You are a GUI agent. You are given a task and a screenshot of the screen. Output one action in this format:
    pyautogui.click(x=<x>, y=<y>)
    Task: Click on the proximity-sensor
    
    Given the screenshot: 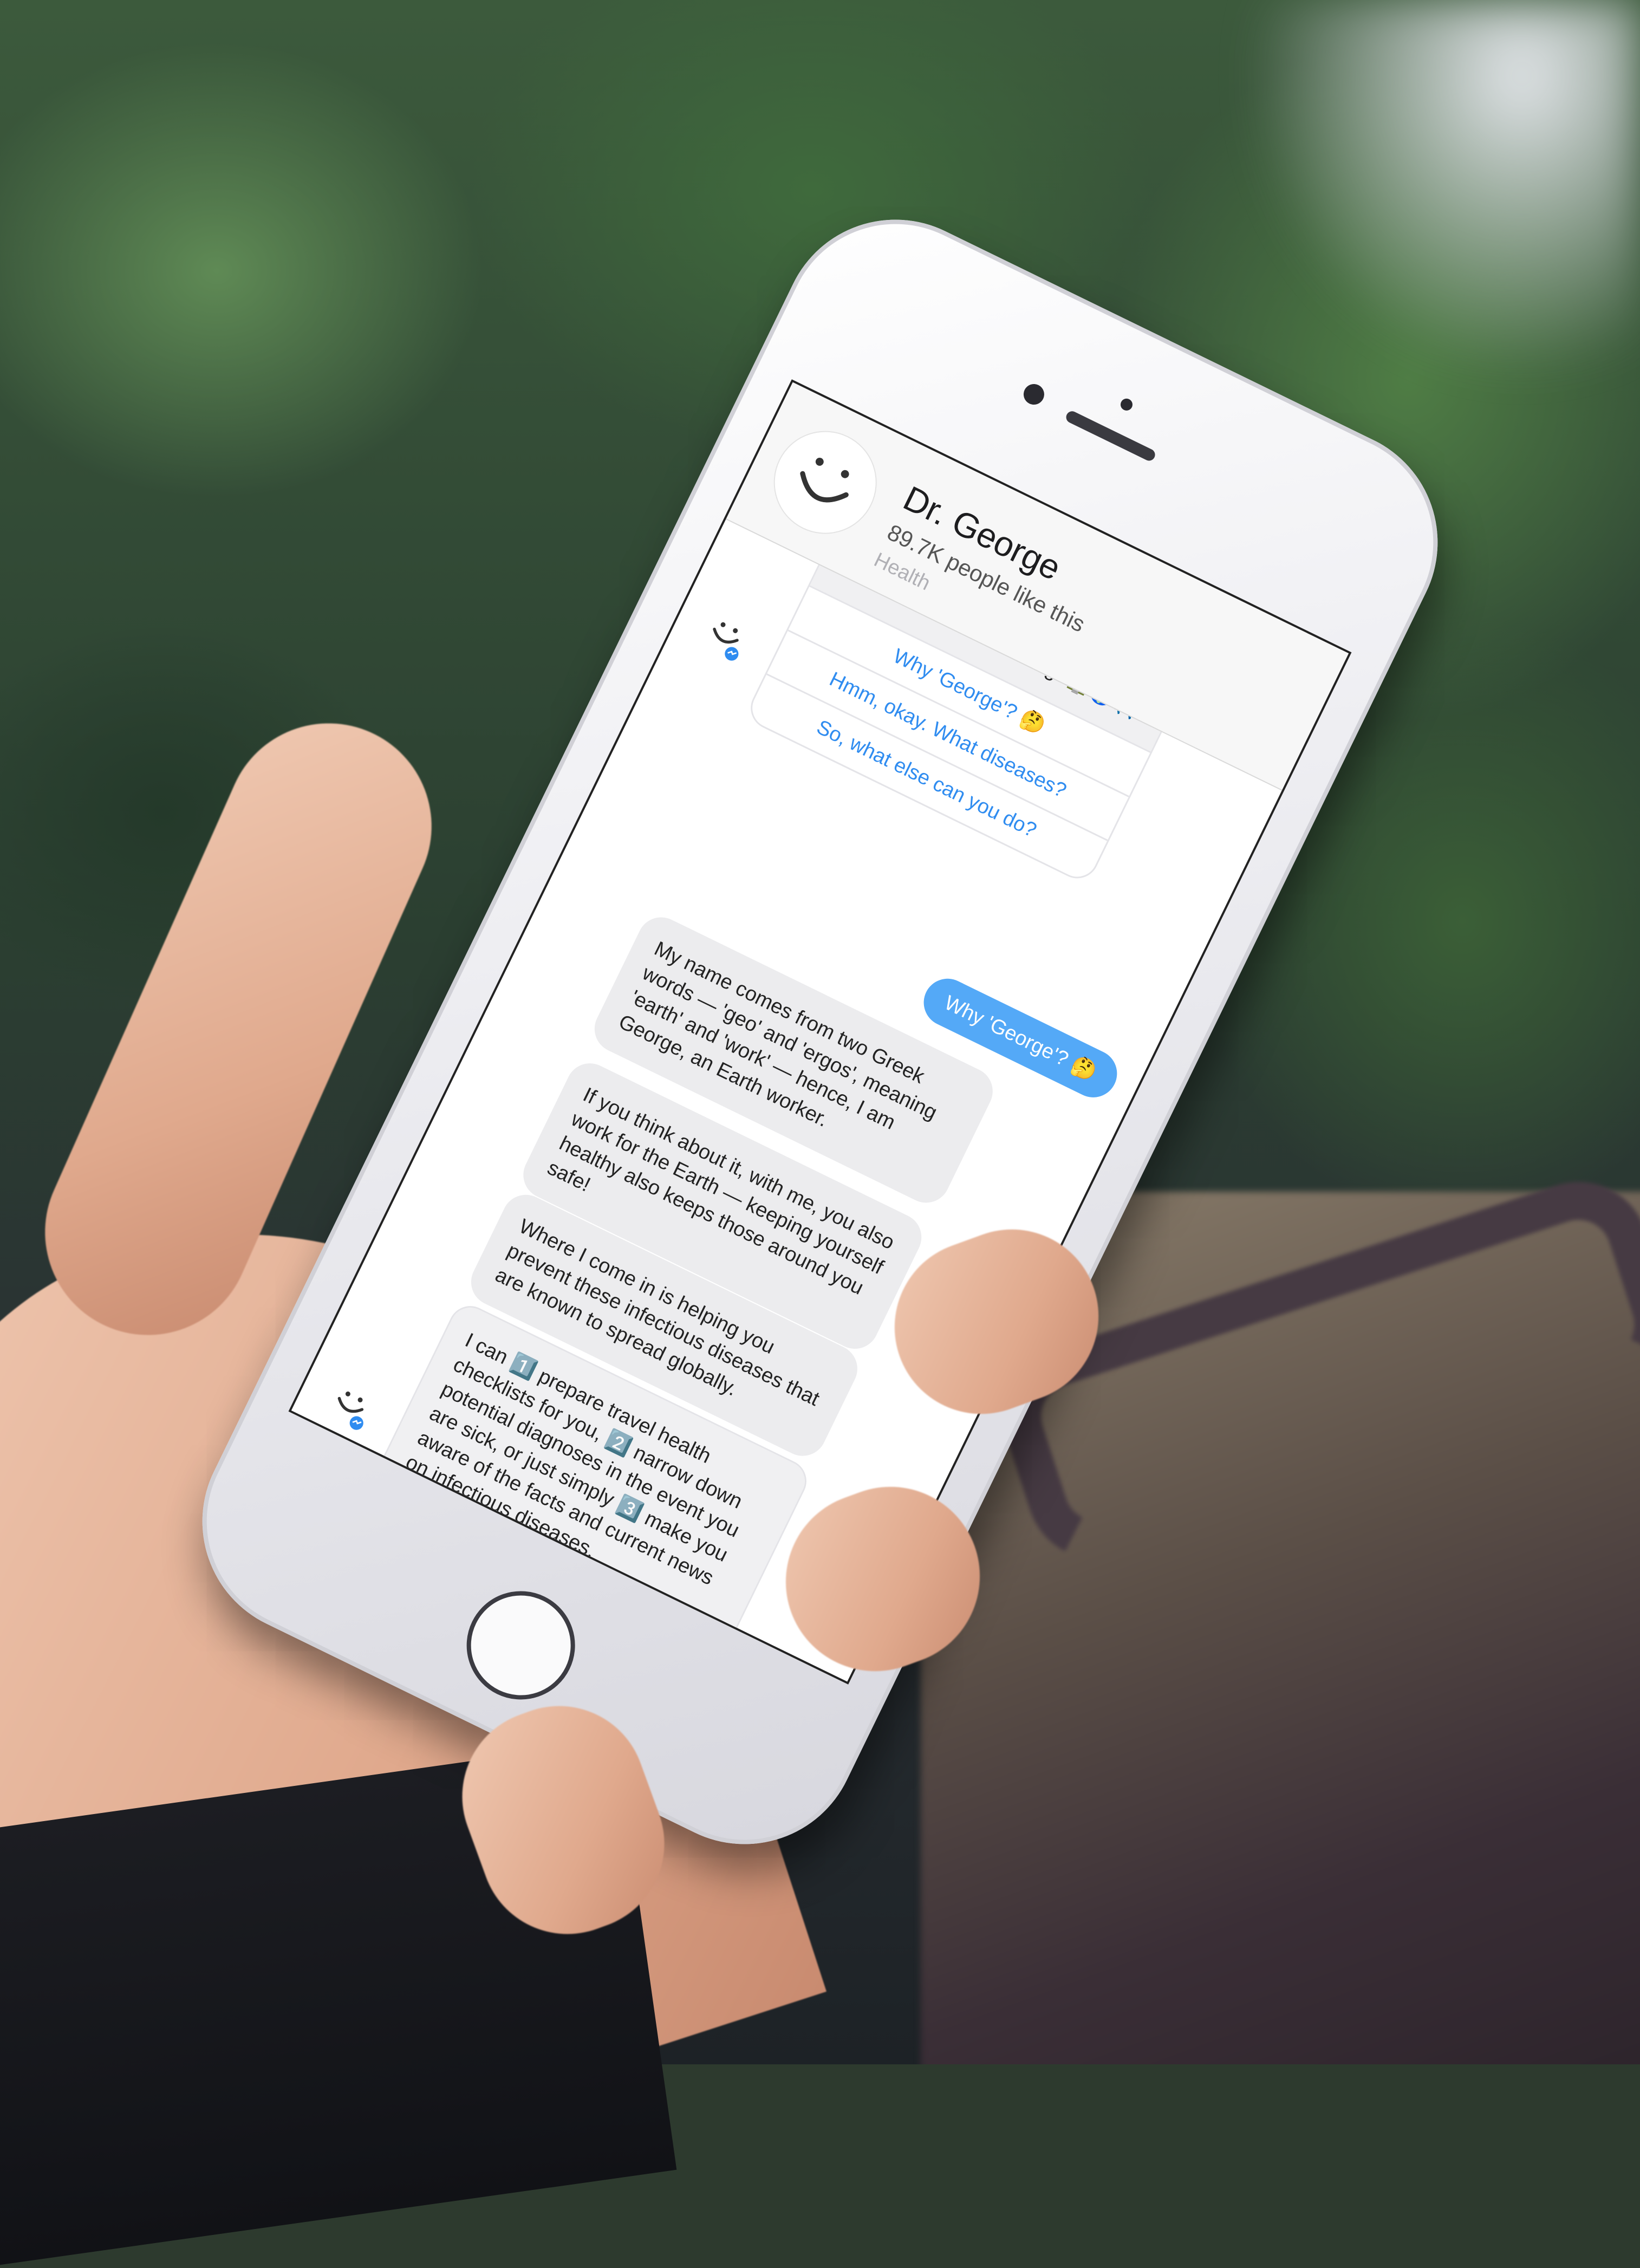 What is the action you would take?
    pyautogui.click(x=1126, y=405)
    